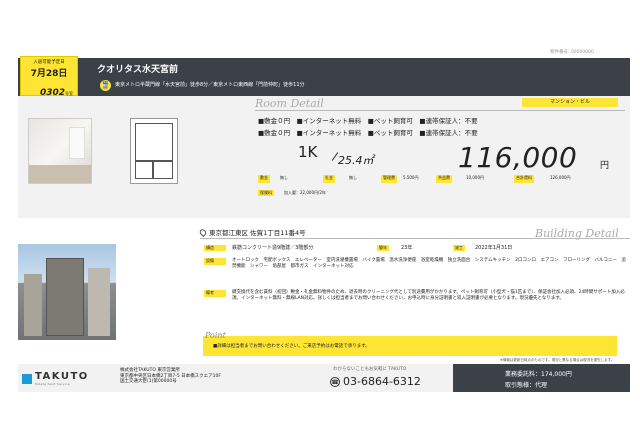  Describe the element at coordinates (62, 376) in the screenshot. I see `logo-text: TAKUTO` at that location.